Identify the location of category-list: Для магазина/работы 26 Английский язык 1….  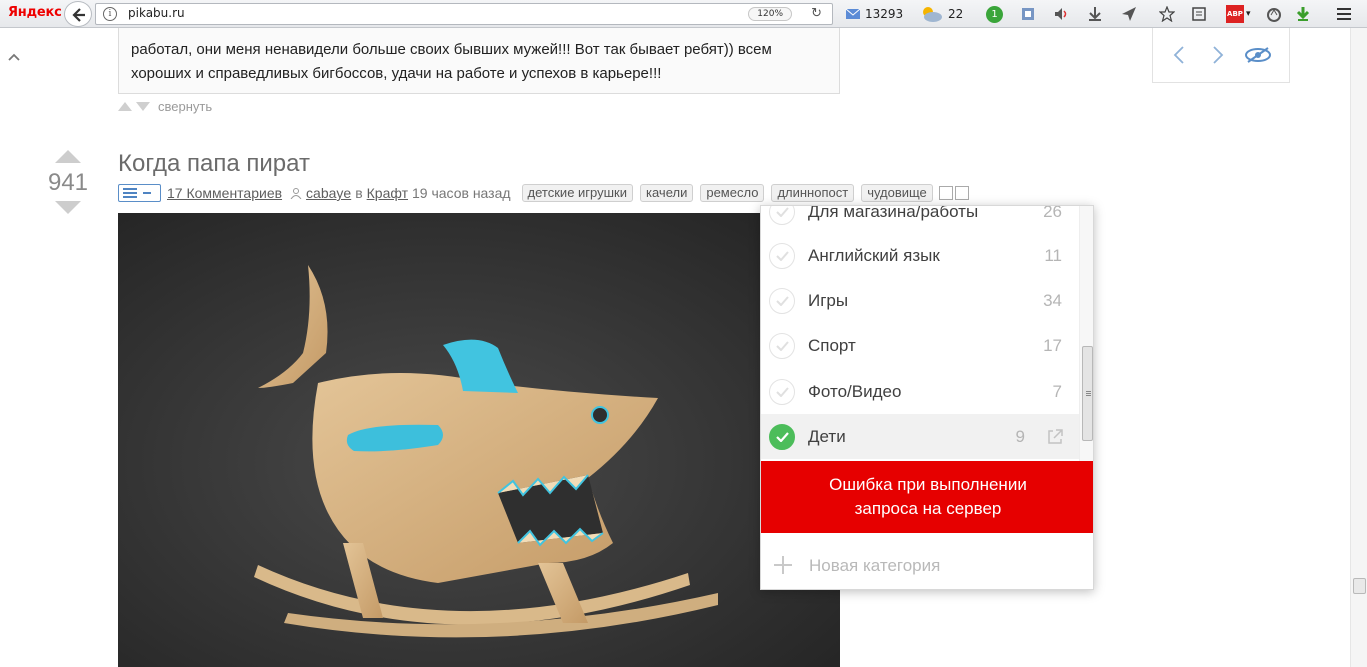
(920, 333).